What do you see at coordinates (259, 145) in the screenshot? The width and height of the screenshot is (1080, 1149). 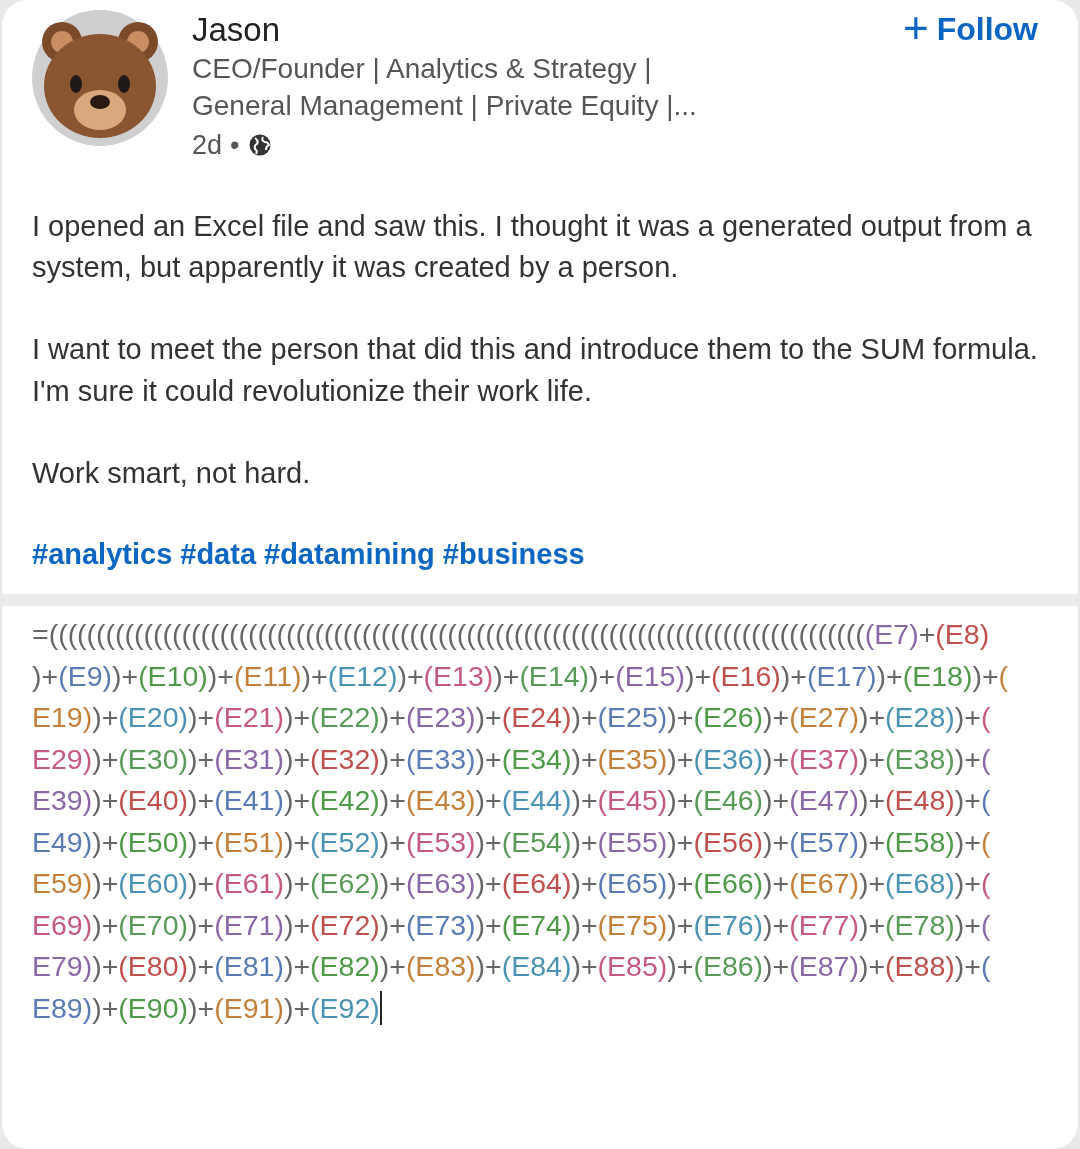 I see `globe-icon` at bounding box center [259, 145].